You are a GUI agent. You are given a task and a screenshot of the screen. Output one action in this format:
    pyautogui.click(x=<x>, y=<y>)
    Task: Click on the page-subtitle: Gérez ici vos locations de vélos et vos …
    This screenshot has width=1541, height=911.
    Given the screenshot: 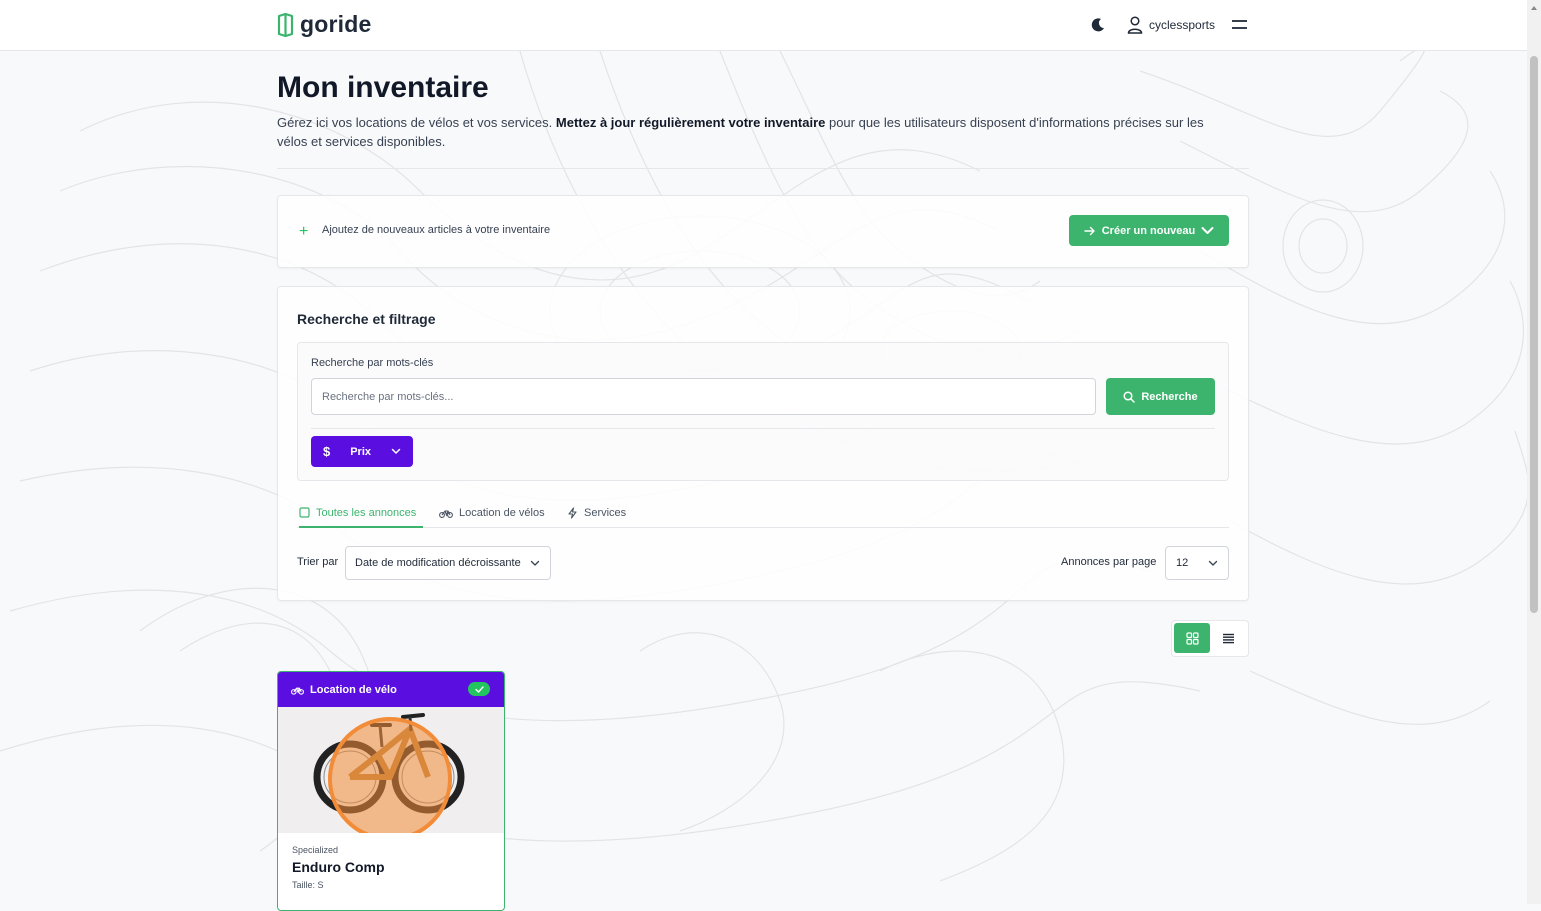 What is the action you would take?
    pyautogui.click(x=757, y=132)
    